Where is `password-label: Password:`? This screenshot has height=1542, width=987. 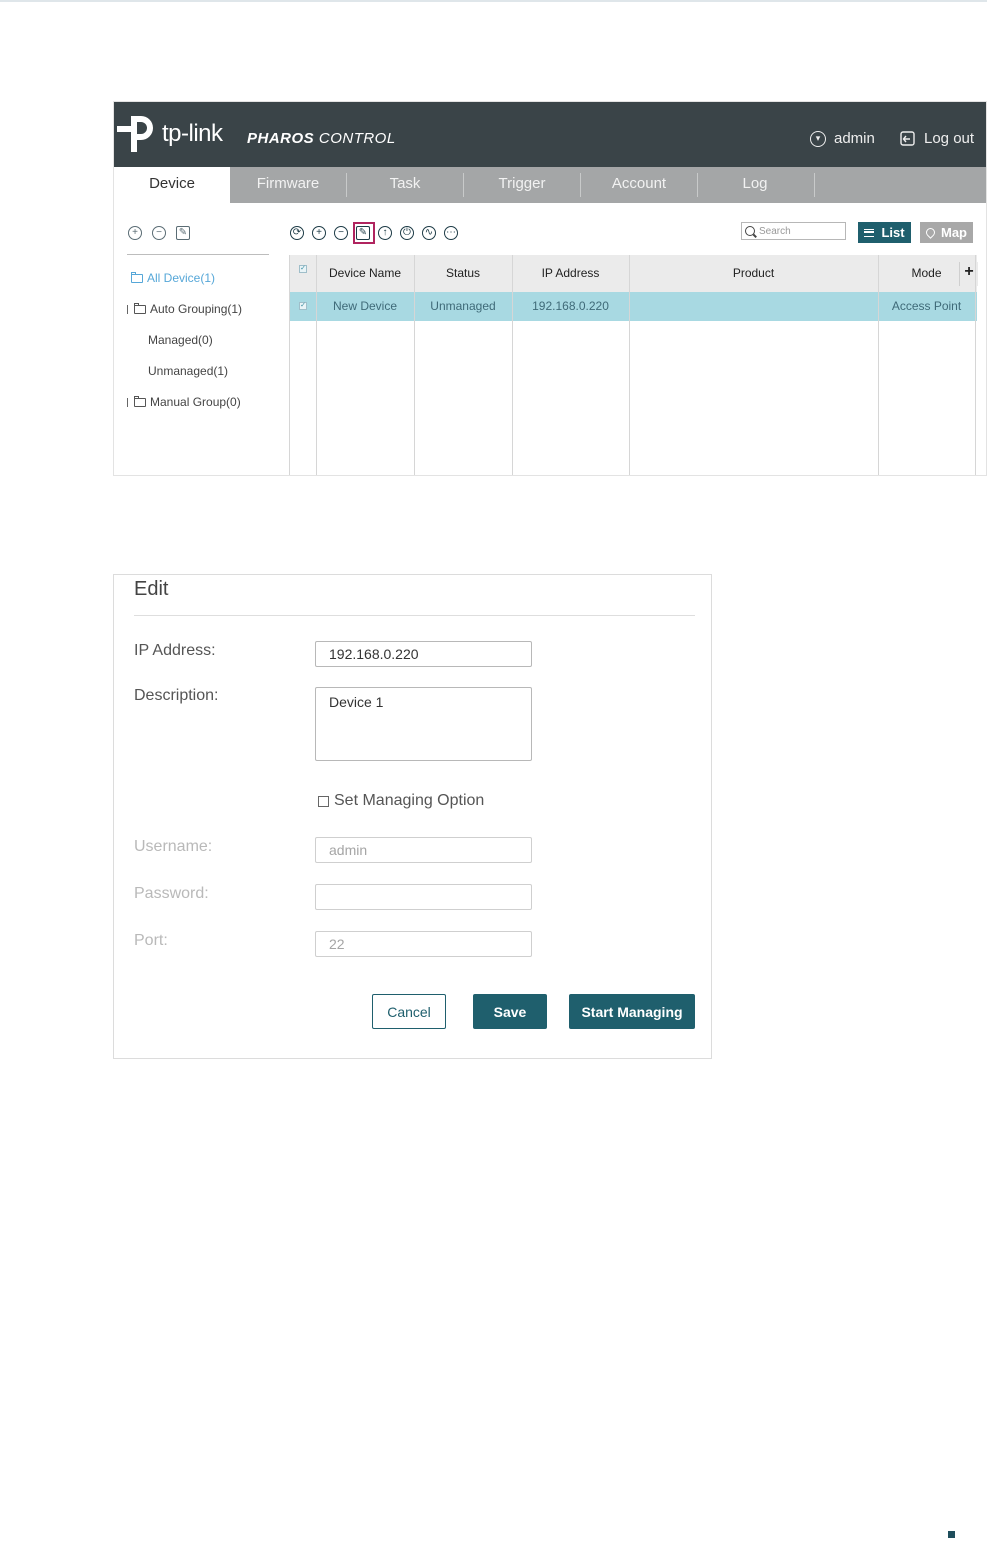 password-label: Password: is located at coordinates (171, 893).